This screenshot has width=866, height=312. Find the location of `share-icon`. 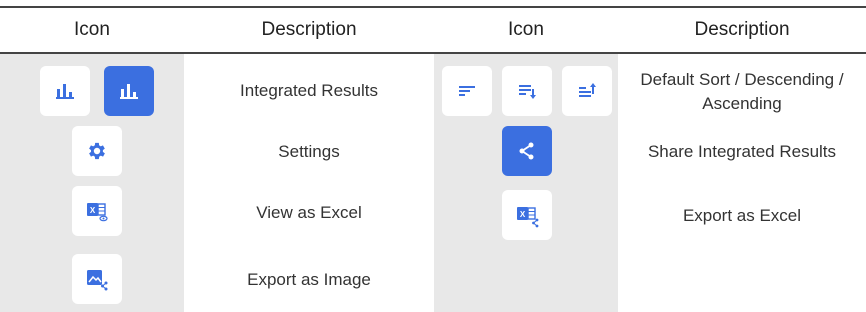

share-icon is located at coordinates (527, 151).